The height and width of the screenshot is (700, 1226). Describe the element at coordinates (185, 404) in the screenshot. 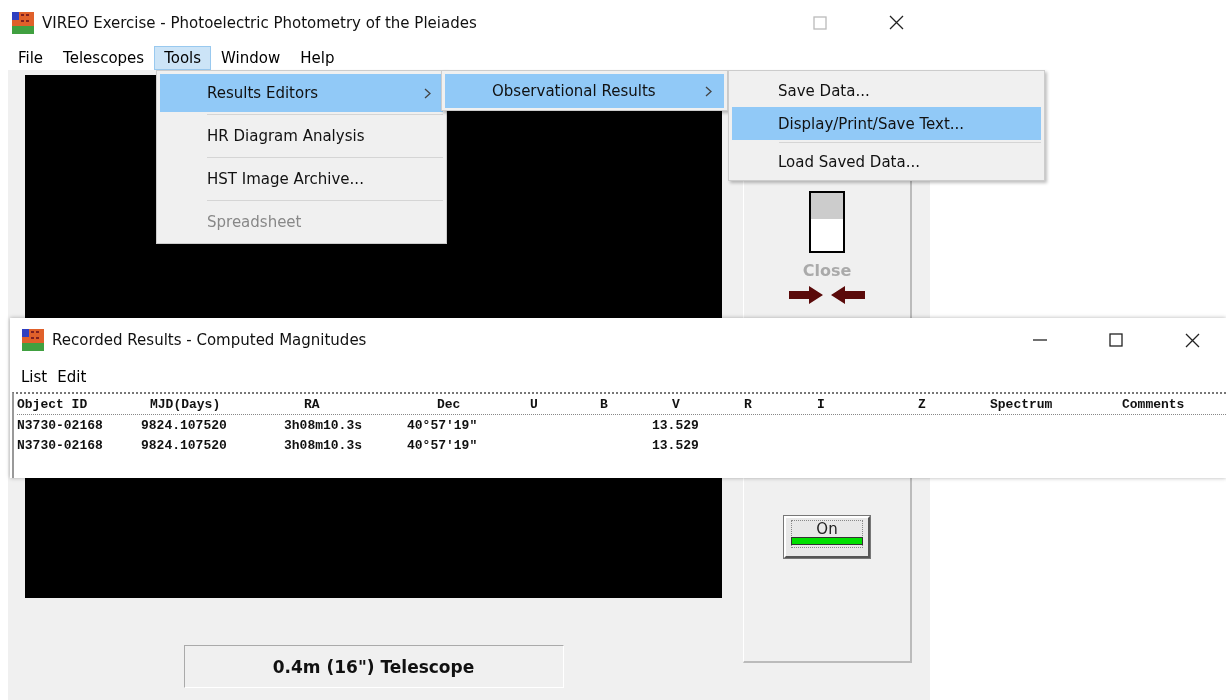

I see `column-header: MJD(Days)` at that location.